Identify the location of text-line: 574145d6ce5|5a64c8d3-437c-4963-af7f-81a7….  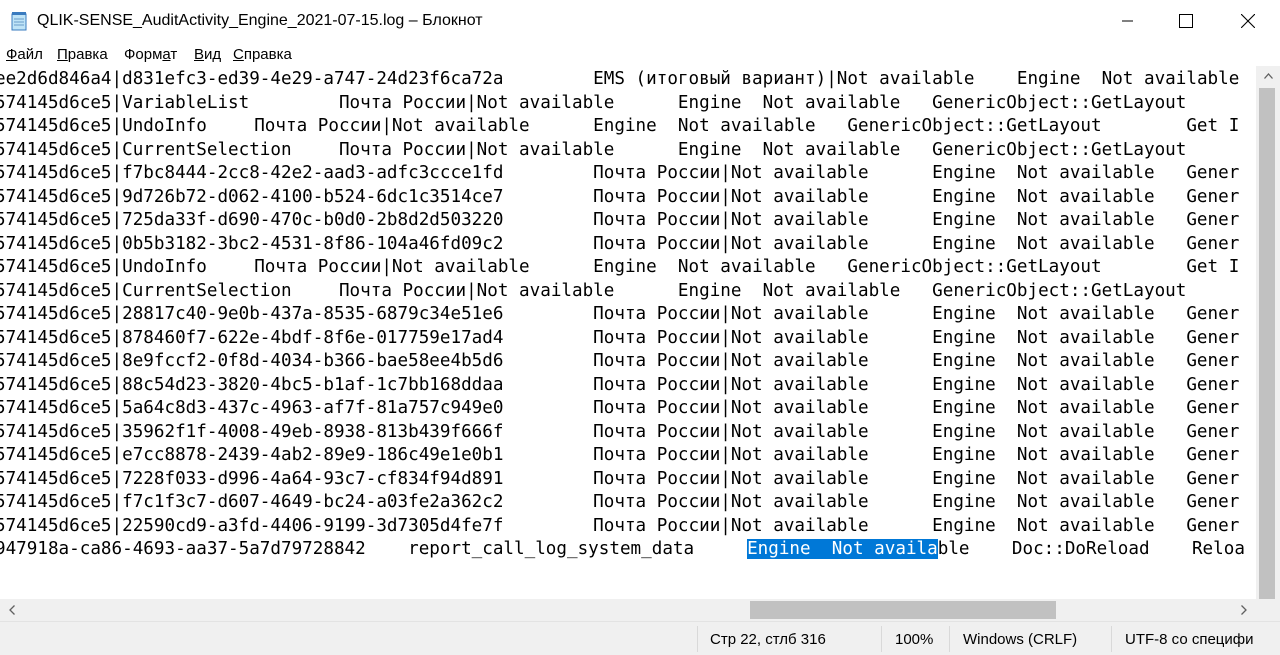
(620, 408).